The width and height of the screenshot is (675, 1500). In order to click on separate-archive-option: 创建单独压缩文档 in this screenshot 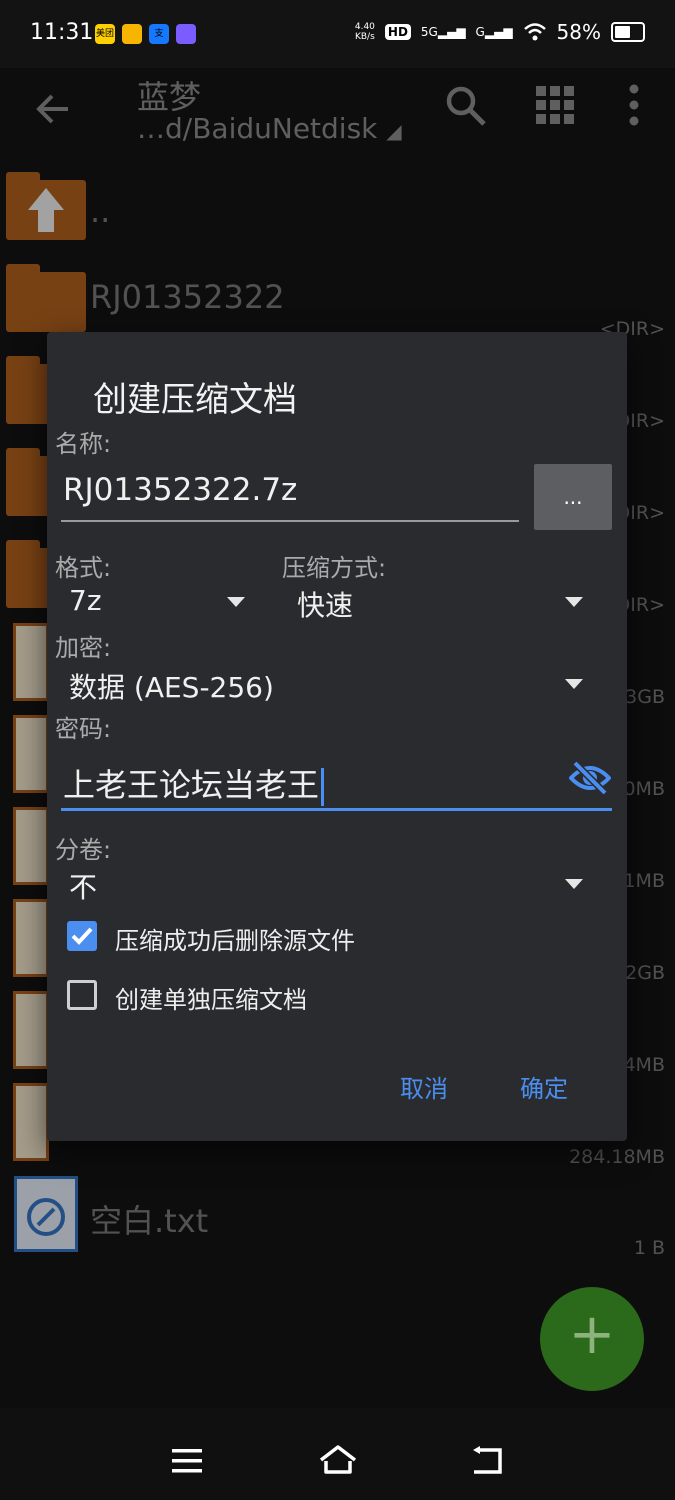, I will do `click(327, 998)`.